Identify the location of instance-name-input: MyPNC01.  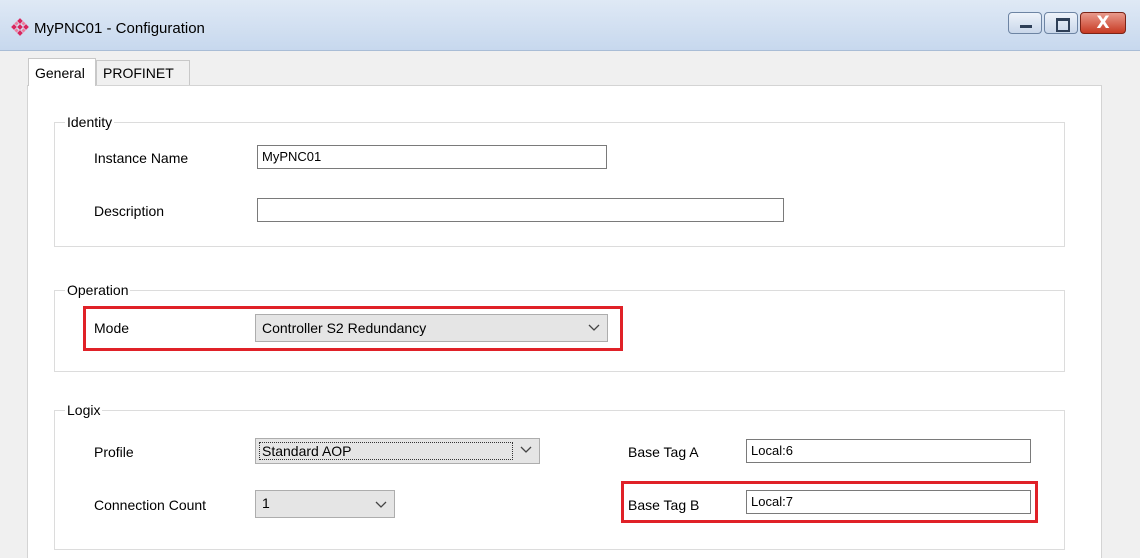
(432, 157).